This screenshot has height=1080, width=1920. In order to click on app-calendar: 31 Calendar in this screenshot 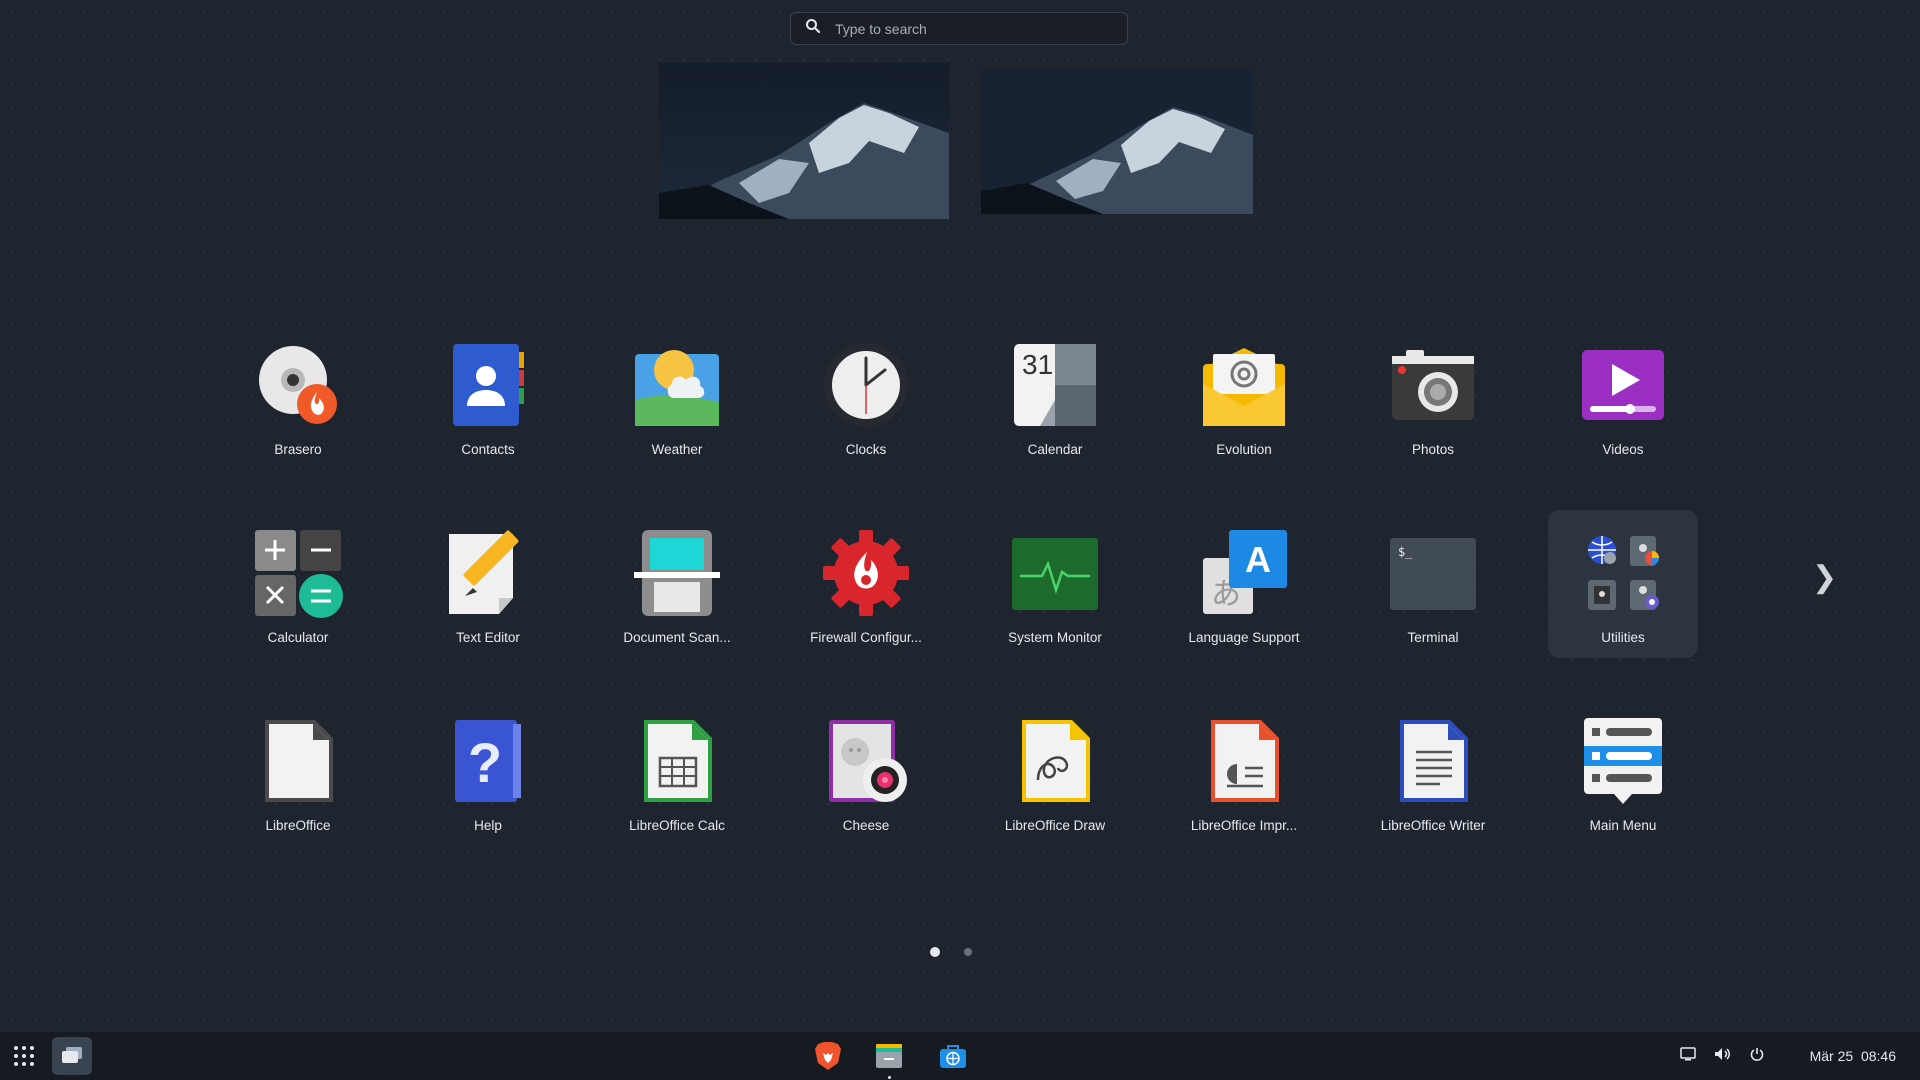, I will do `click(1055, 396)`.